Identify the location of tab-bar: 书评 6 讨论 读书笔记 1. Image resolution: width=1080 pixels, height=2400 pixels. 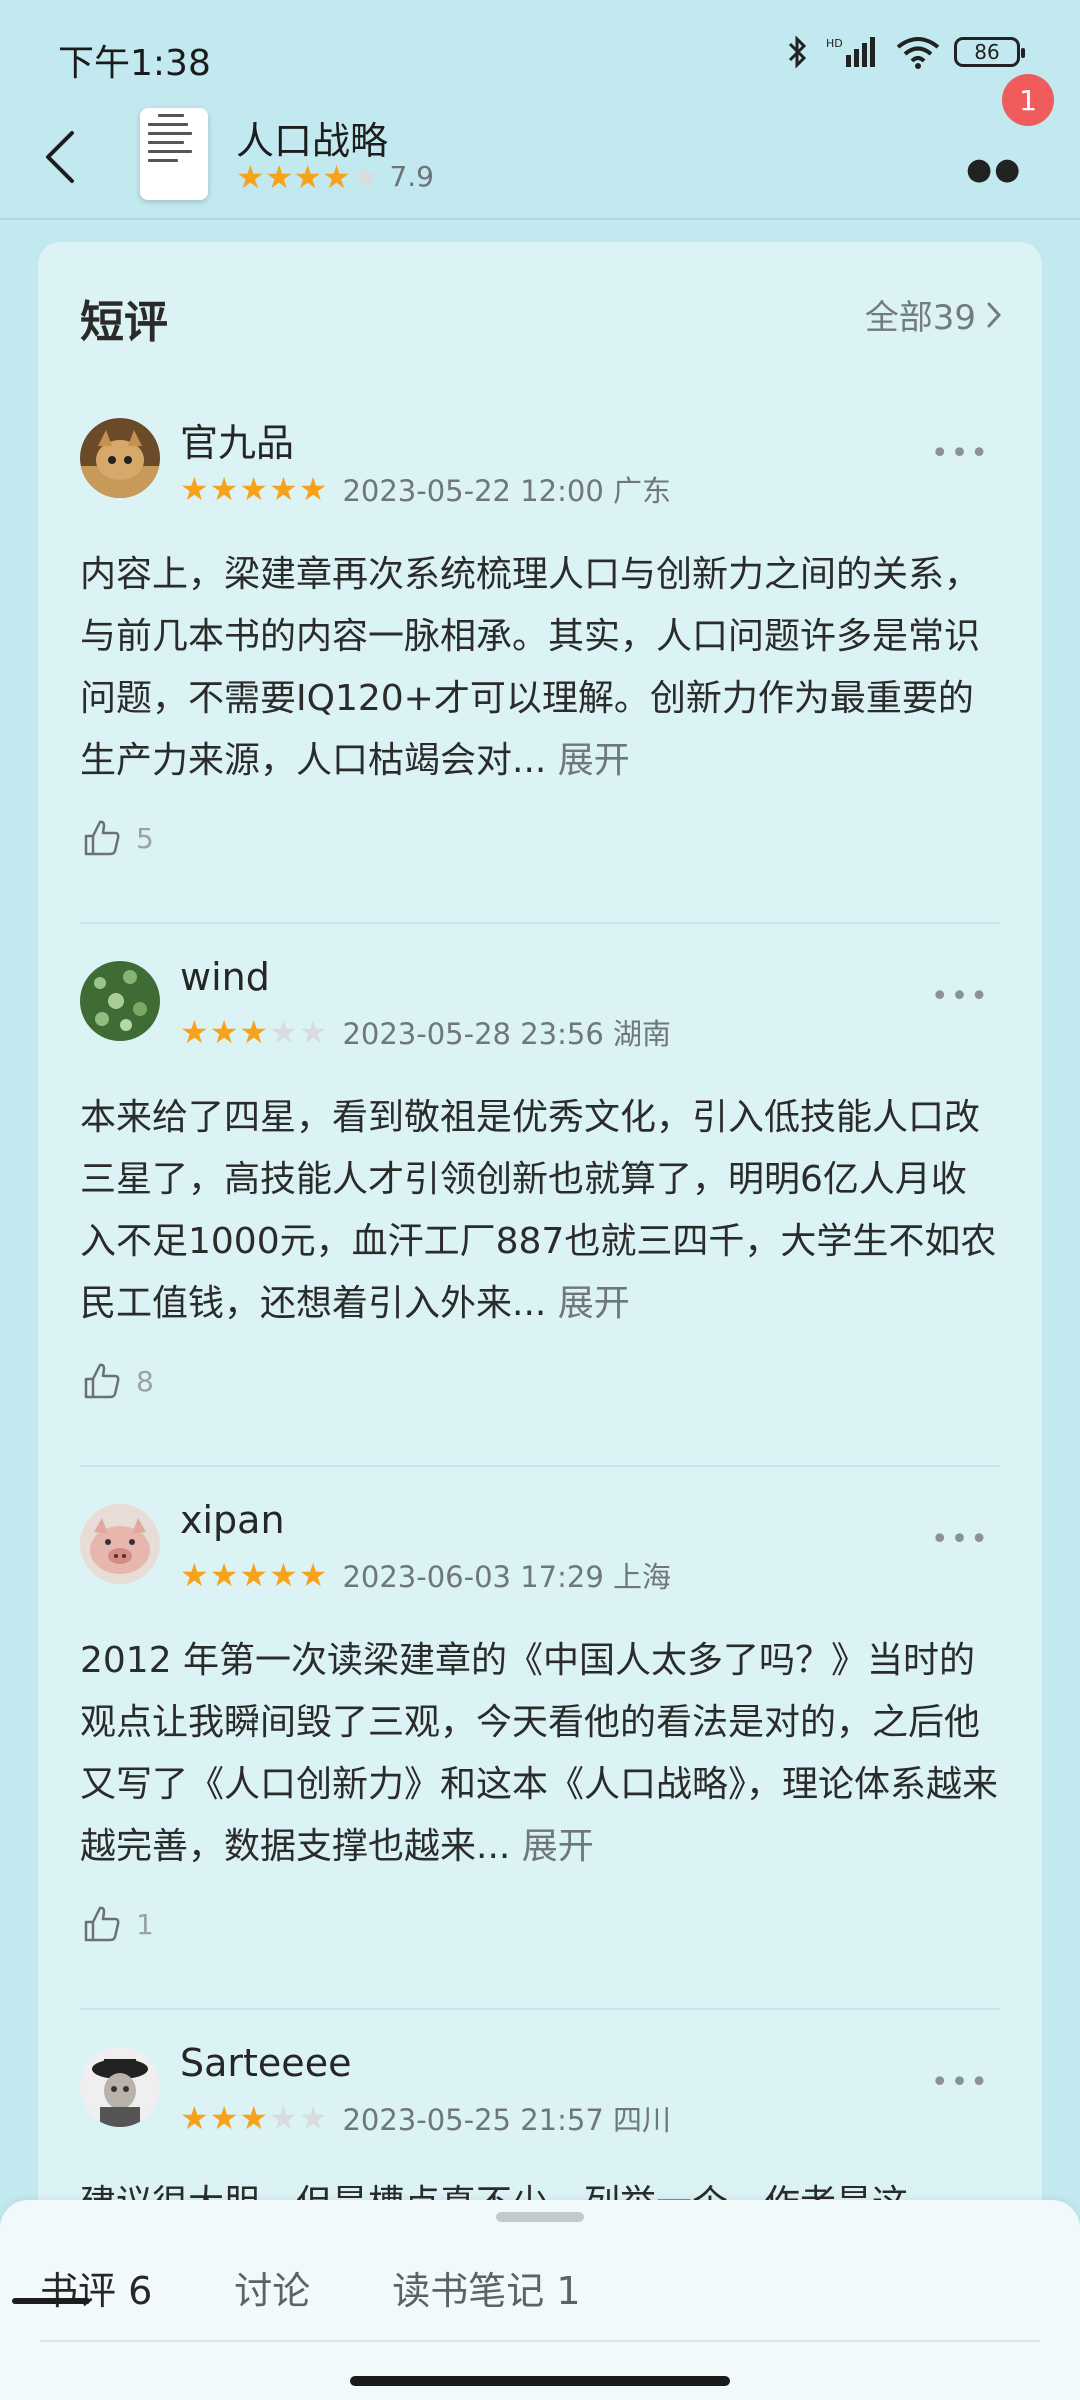
(310, 2287).